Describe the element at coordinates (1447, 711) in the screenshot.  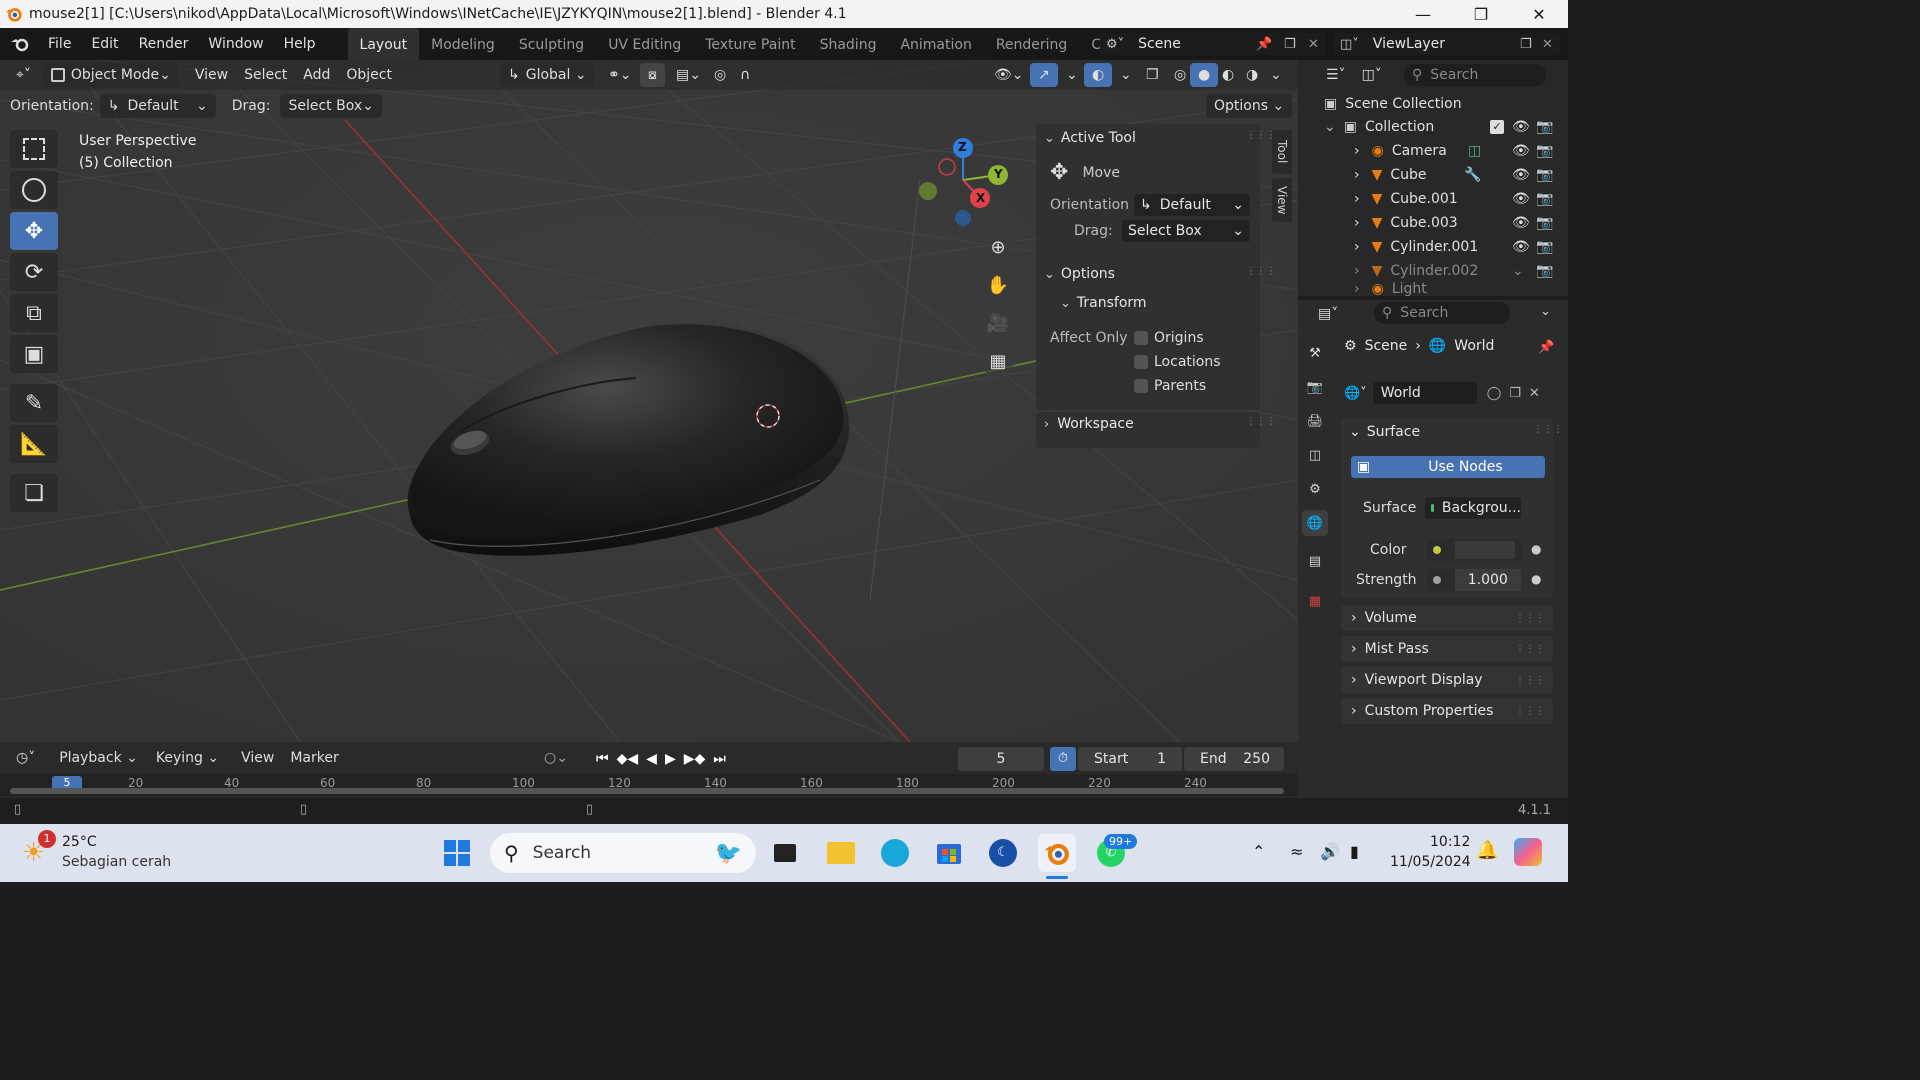
I see `custom-properties-panel: › Custom Properties ⋮⋮⋮` at that location.